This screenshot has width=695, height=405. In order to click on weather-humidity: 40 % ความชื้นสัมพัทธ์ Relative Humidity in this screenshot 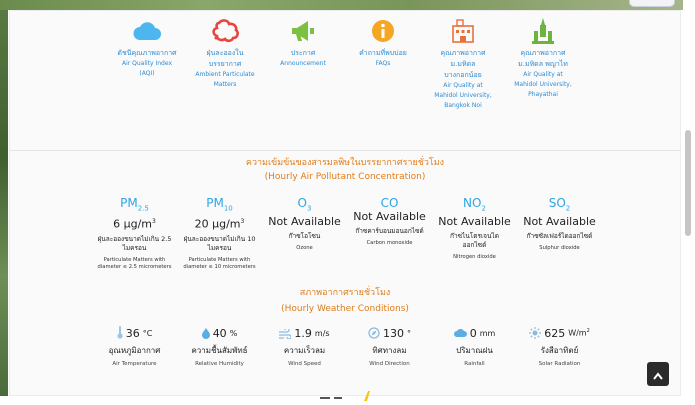, I will do `click(219, 346)`.